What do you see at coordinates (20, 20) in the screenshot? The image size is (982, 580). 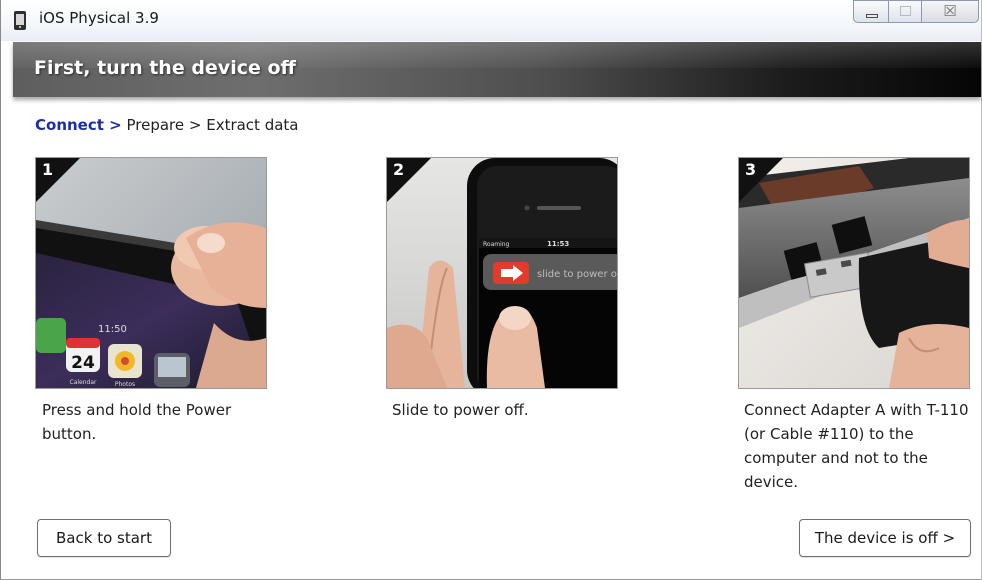 I see `phone-icon` at bounding box center [20, 20].